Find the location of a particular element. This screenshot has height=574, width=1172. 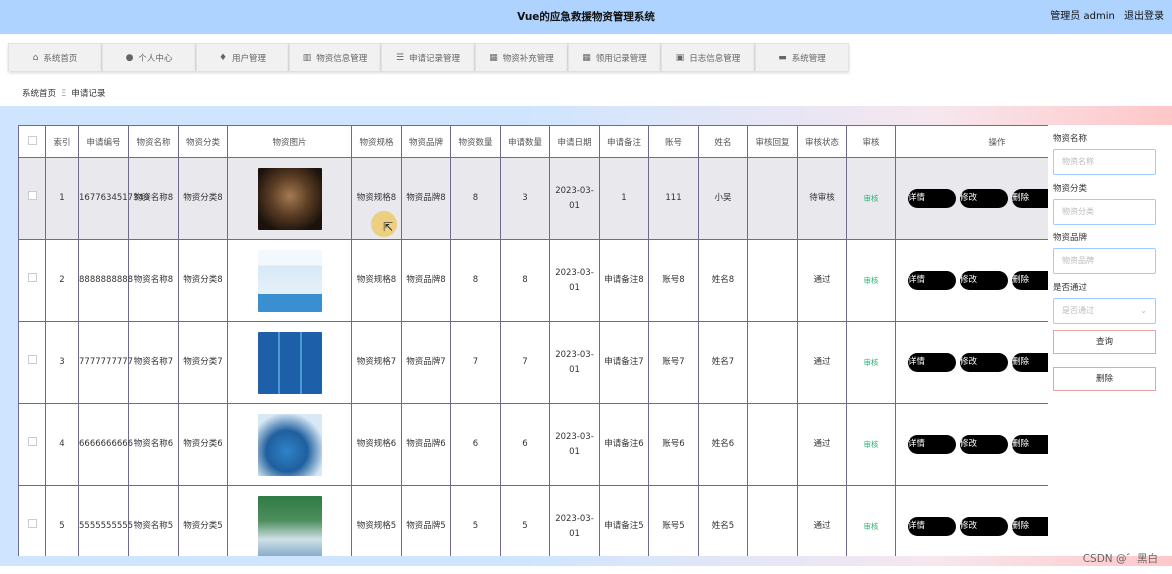

column-header: 申请日期 is located at coordinates (574, 141).